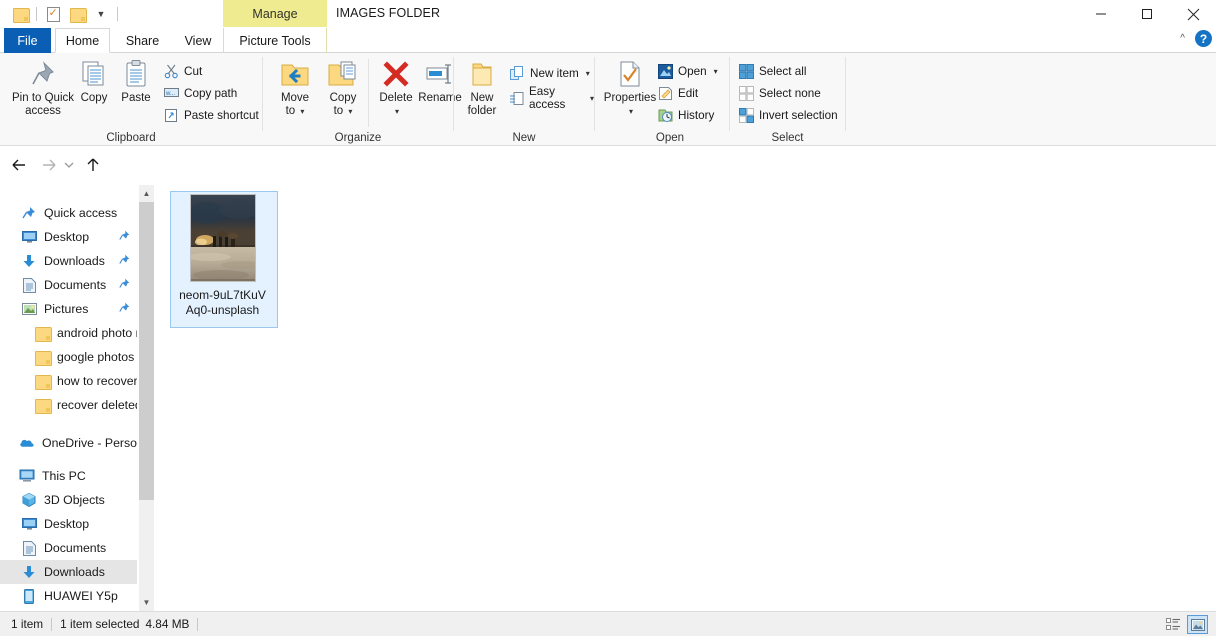 The image size is (1216, 636). What do you see at coordinates (343, 87) in the screenshot?
I see `copy-to-button: Copy to ▾` at bounding box center [343, 87].